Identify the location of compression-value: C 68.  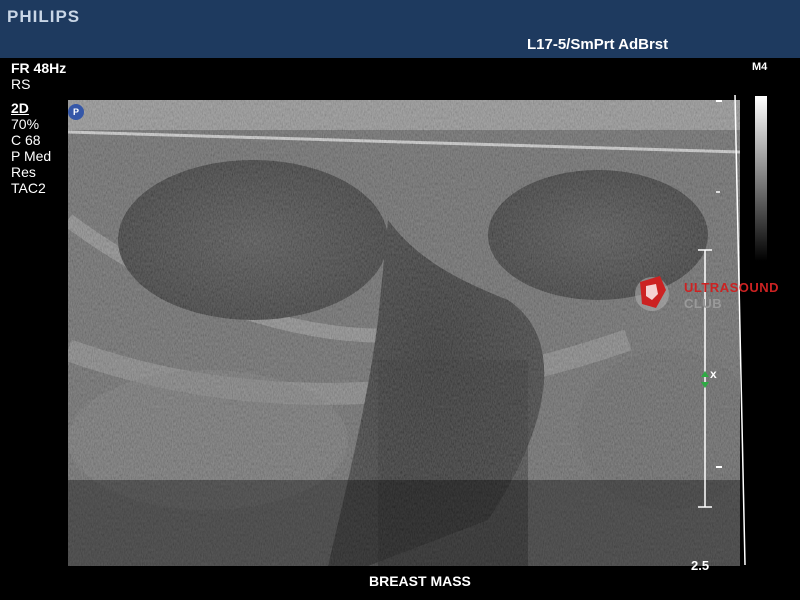
(26, 140).